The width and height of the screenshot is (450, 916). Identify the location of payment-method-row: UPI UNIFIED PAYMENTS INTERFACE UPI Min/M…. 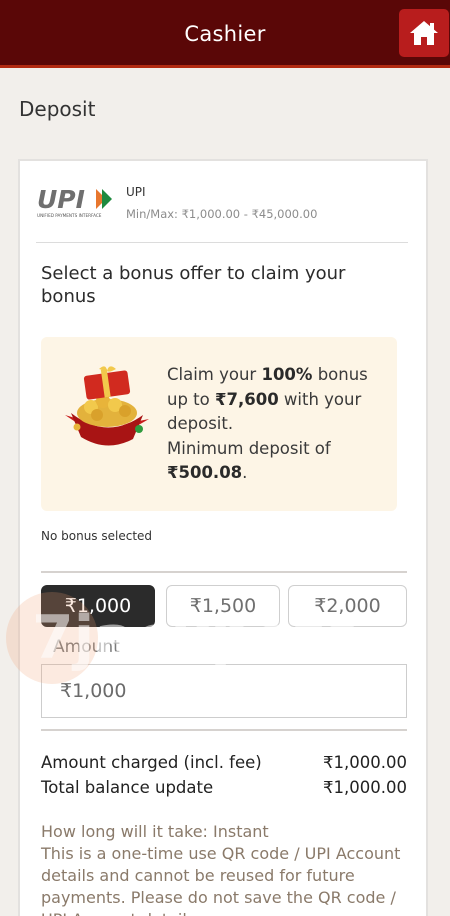
(222, 212).